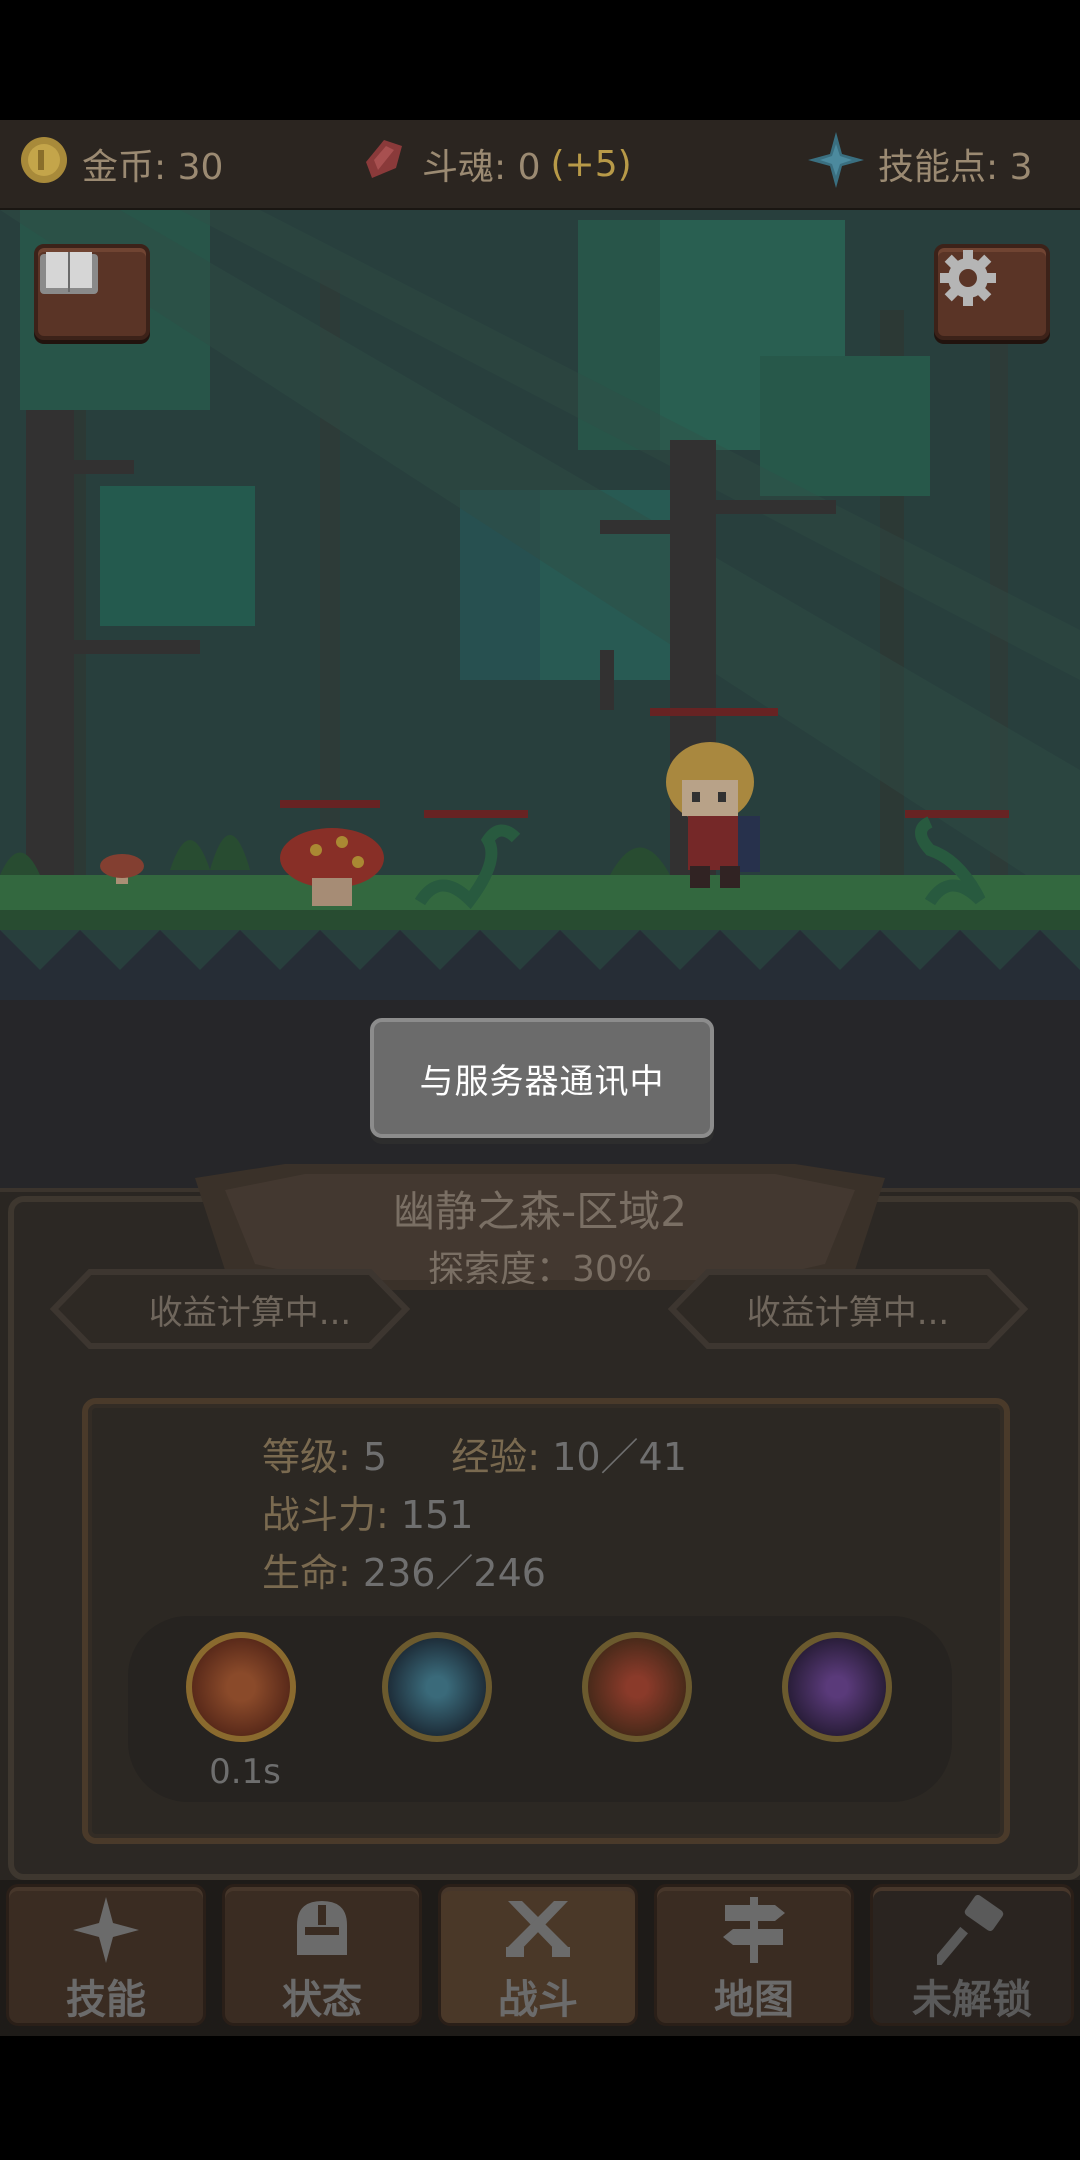 This screenshot has width=1080, height=2160. What do you see at coordinates (754, 1932) in the screenshot?
I see `signpost-icon` at bounding box center [754, 1932].